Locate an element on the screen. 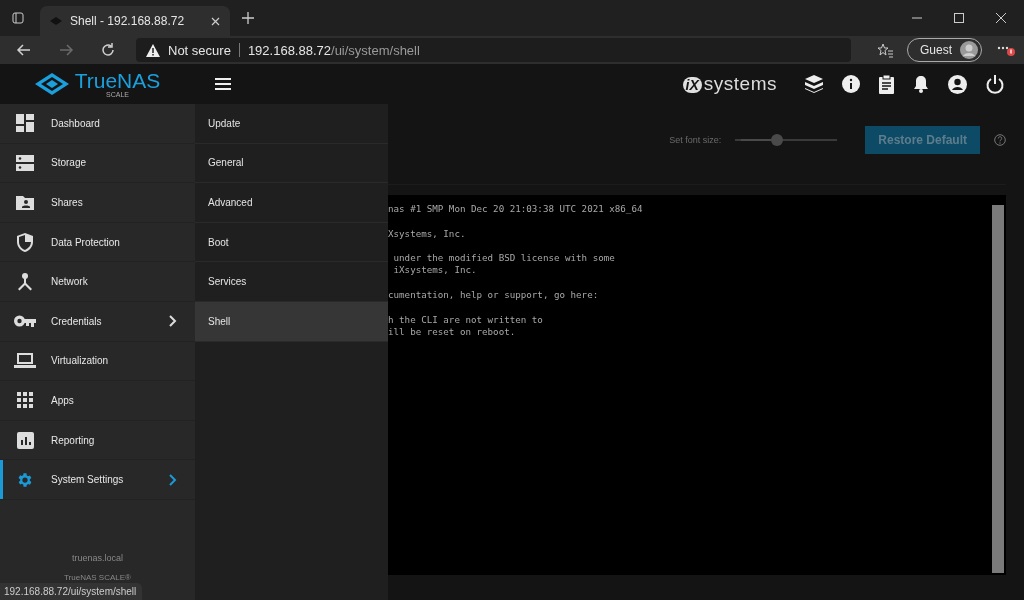 The image size is (1024, 600). info-icon is located at coordinates (851, 84).